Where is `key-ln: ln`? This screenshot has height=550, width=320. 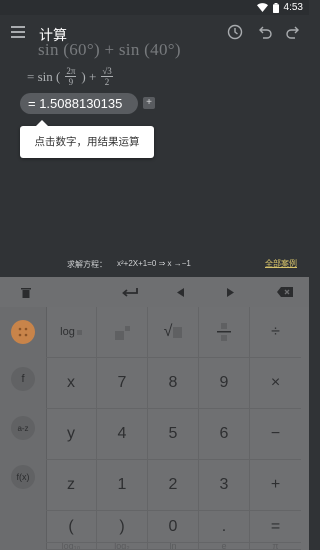 key-ln: ln is located at coordinates (173, 546).